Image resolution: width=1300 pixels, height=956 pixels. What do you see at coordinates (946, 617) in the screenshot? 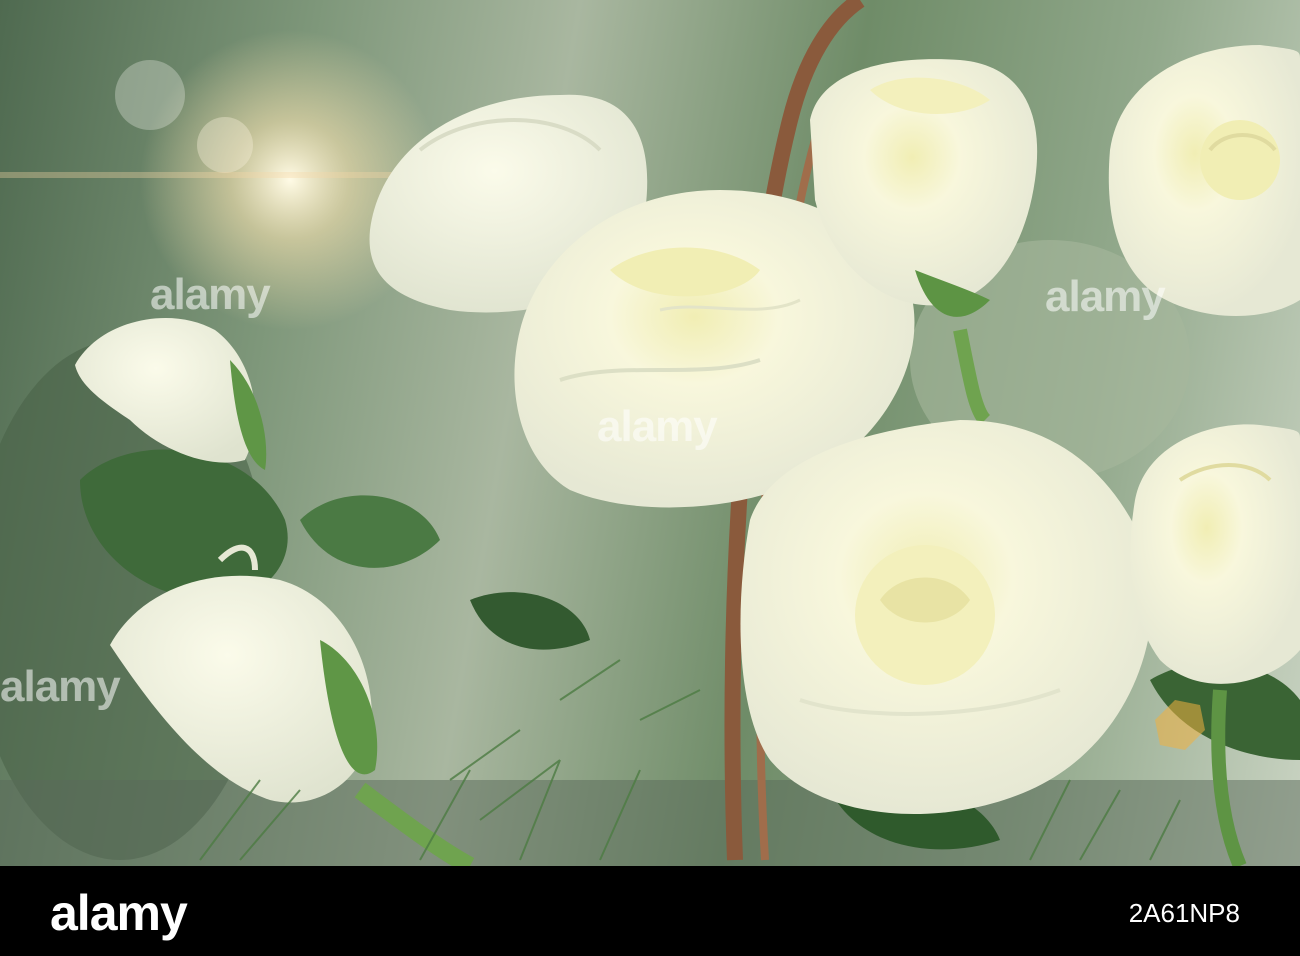
I see `rose-bottom-large` at bounding box center [946, 617].